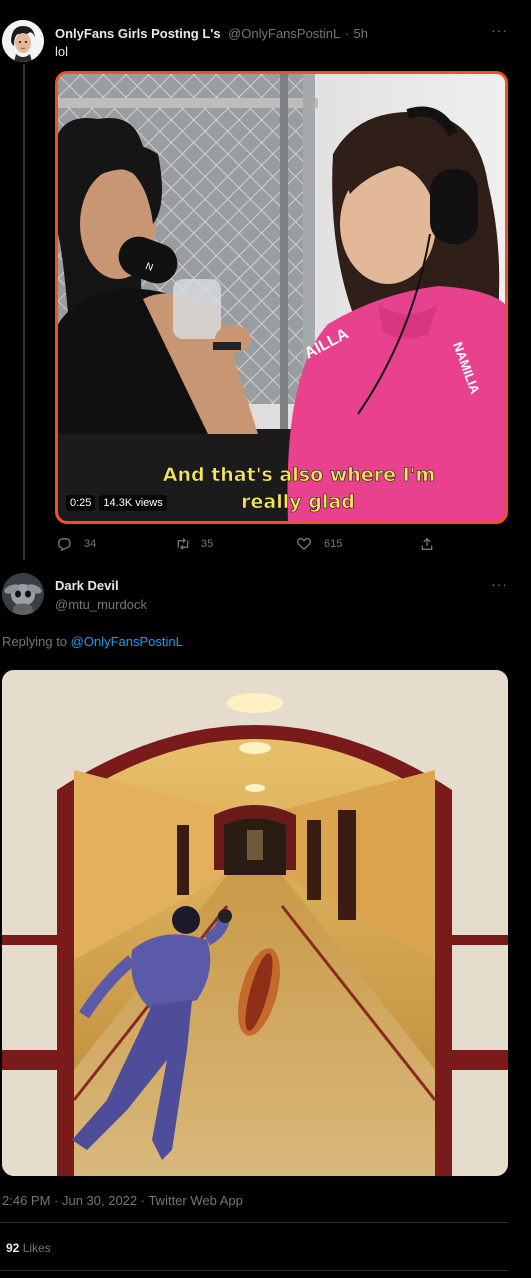 The height and width of the screenshot is (1278, 531). What do you see at coordinates (304, 544) in the screenshot?
I see `like-icon` at bounding box center [304, 544].